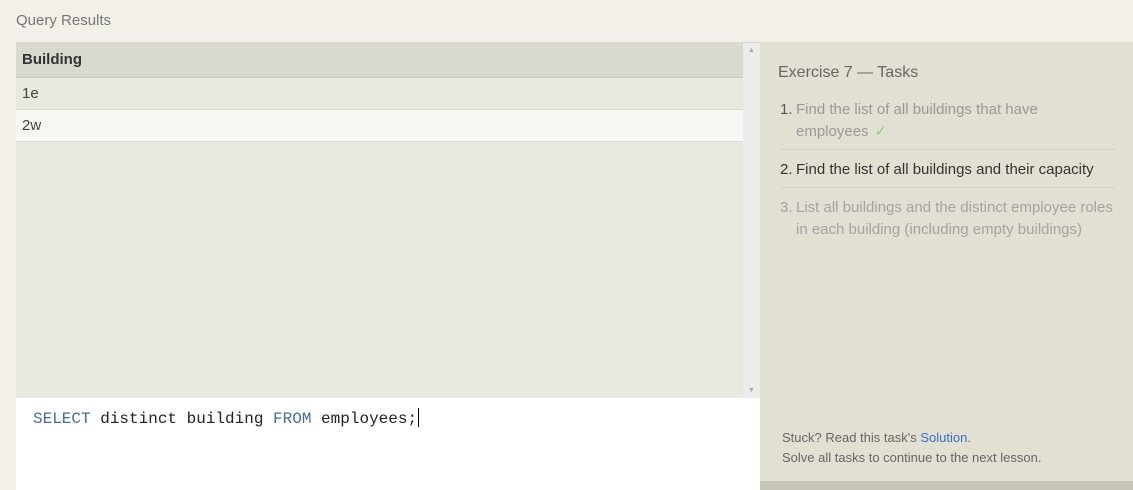 The height and width of the screenshot is (490, 1133). Describe the element at coordinates (848, 72) in the screenshot. I see `tasks-title: Exercise 7 — Tasks` at that location.